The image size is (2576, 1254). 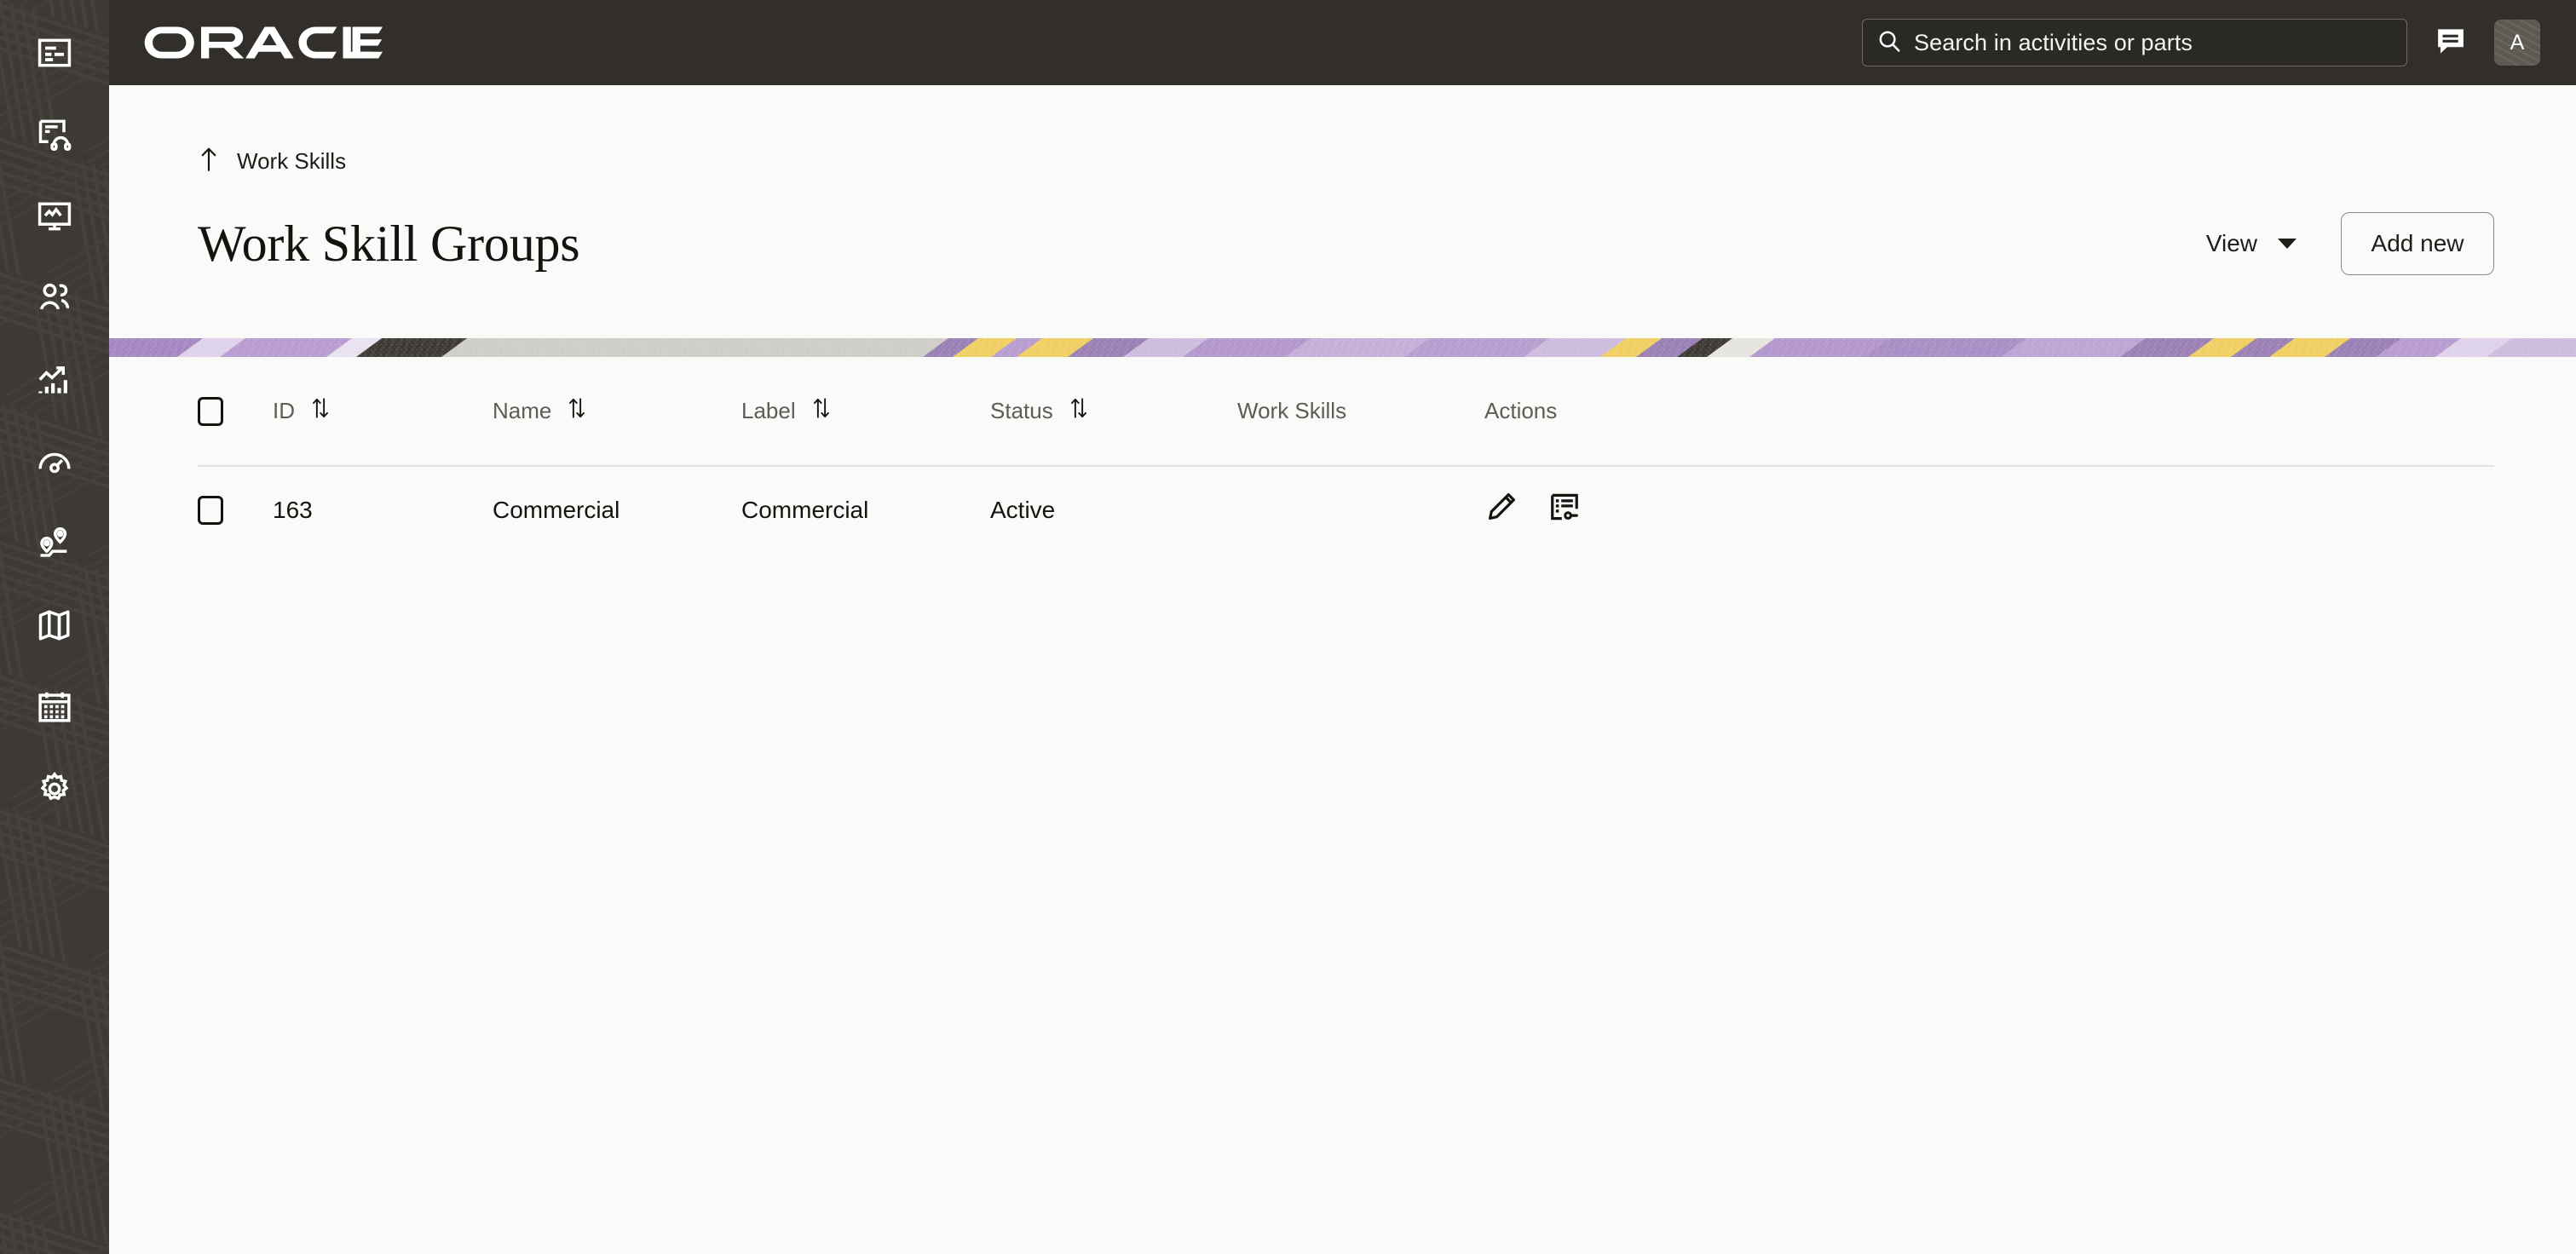 I want to click on monitor-activity-icon, so click(x=54, y=216).